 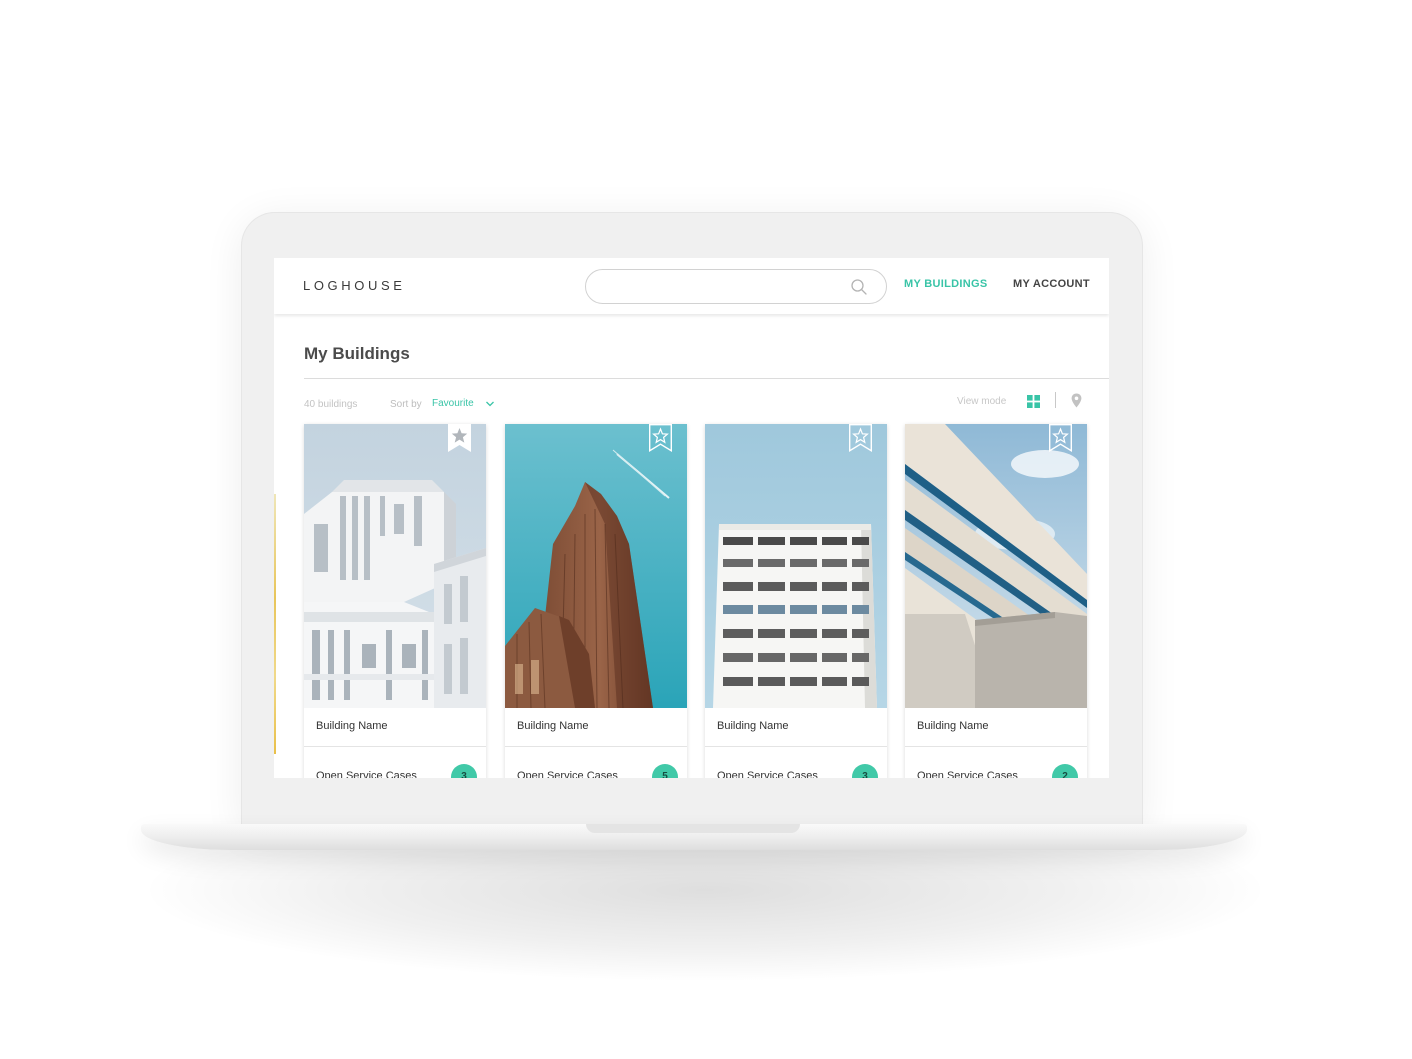 I want to click on title-divider, so click(x=706, y=378).